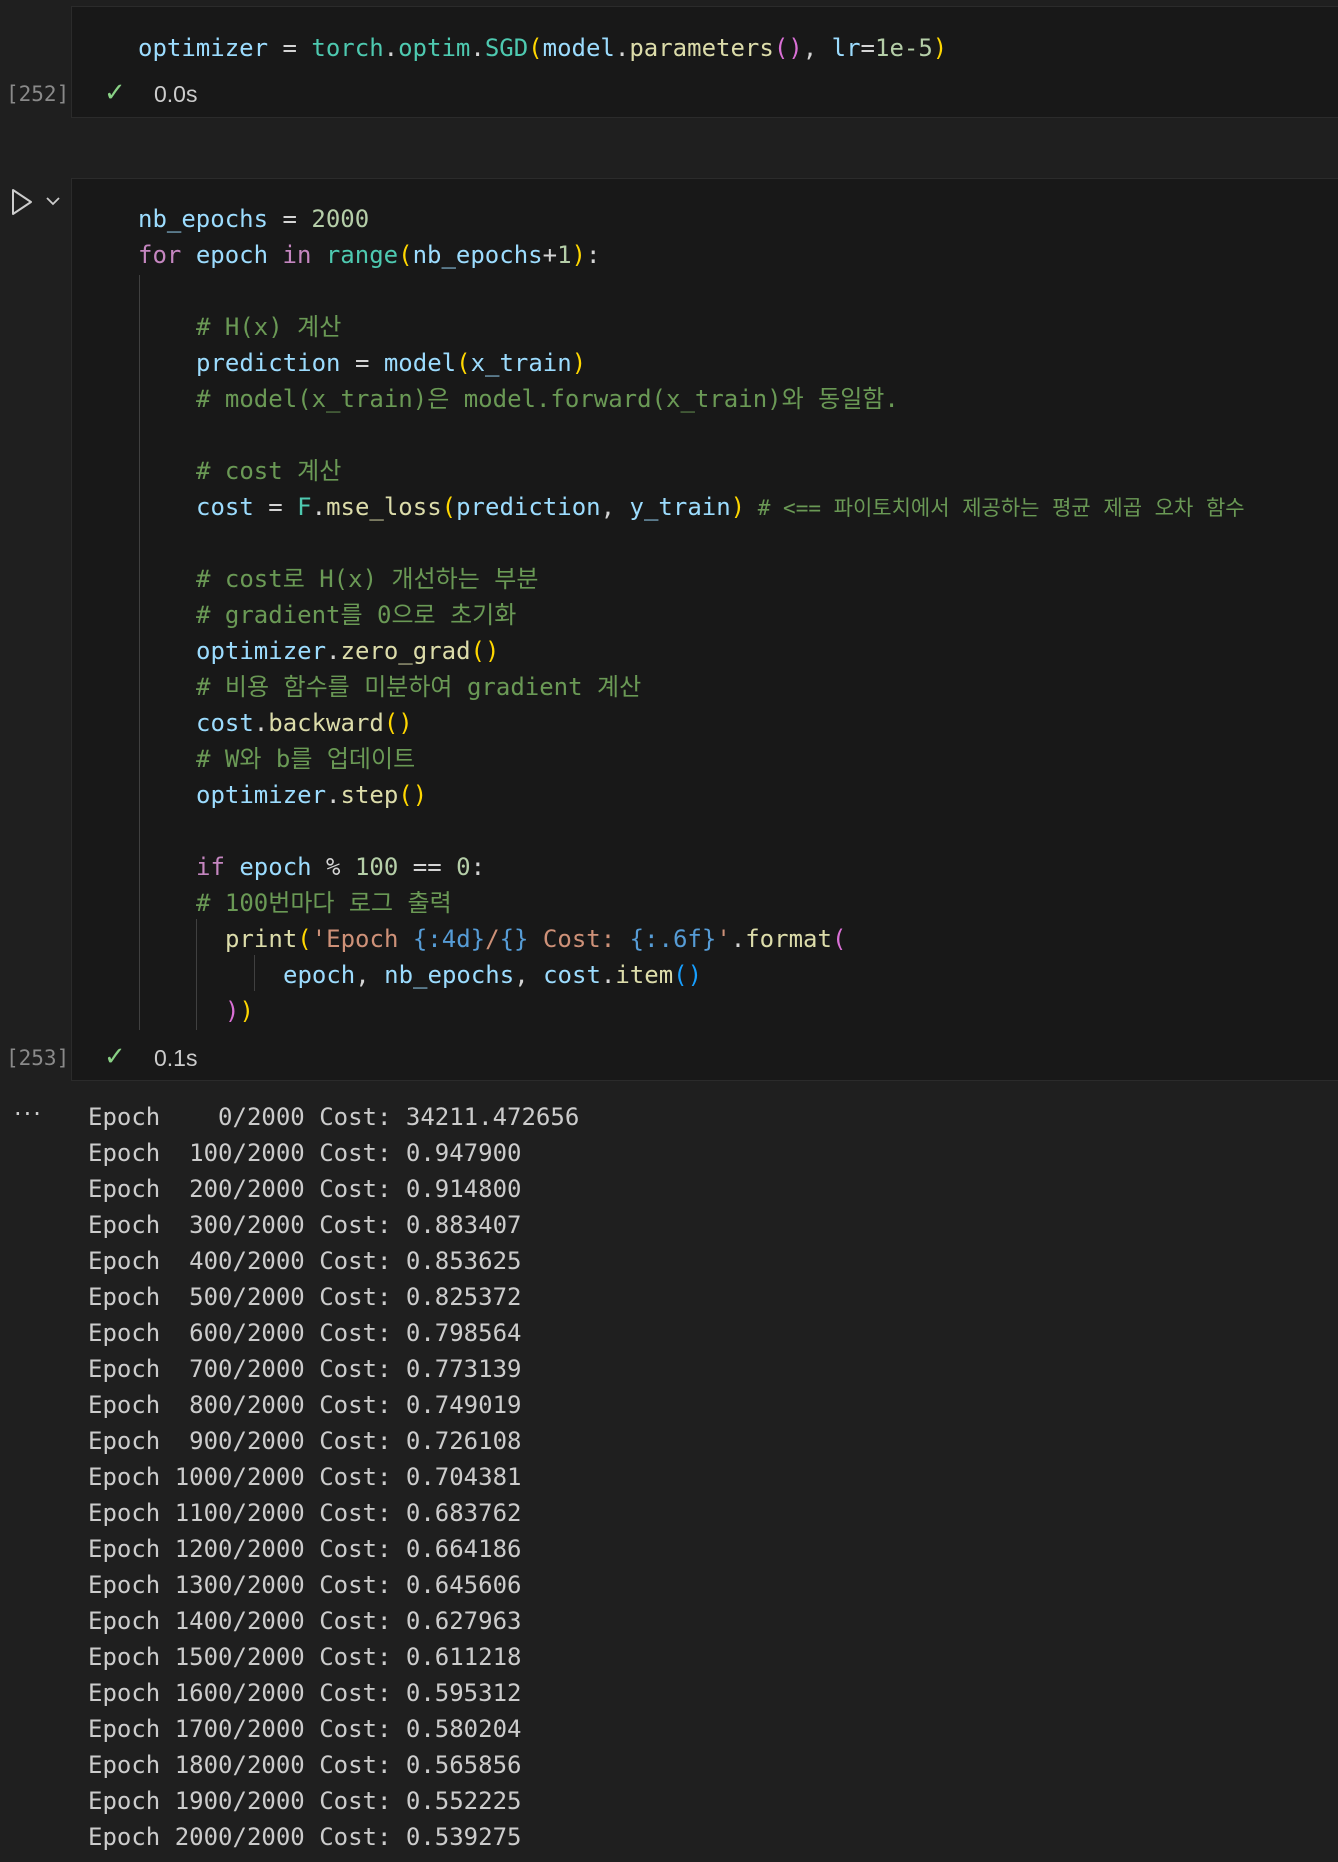 This screenshot has width=1338, height=1862. Describe the element at coordinates (305, 759) in the screenshot. I see `code-comment: # W와 b를 업데이트` at that location.